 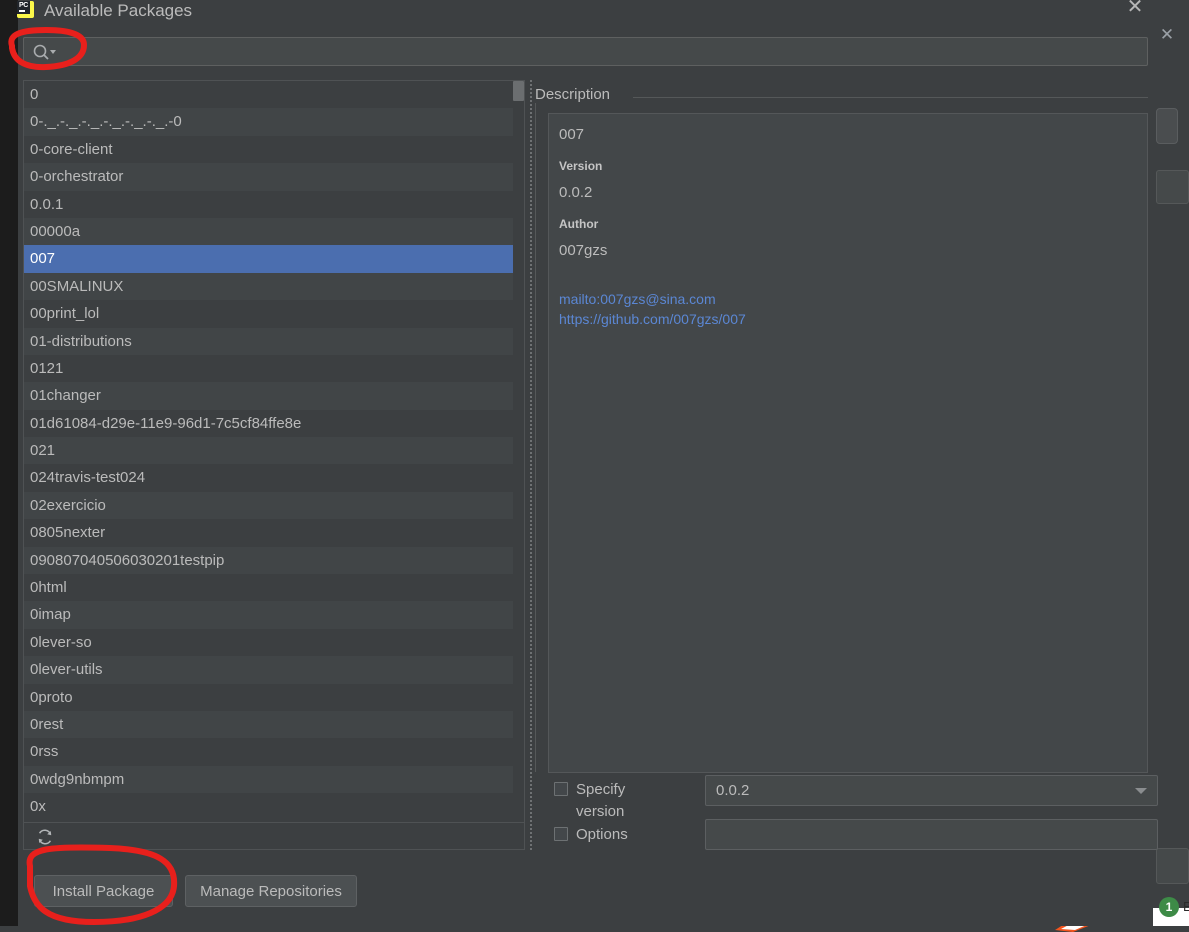 I want to click on page-title: Available Packages, so click(x=118, y=11).